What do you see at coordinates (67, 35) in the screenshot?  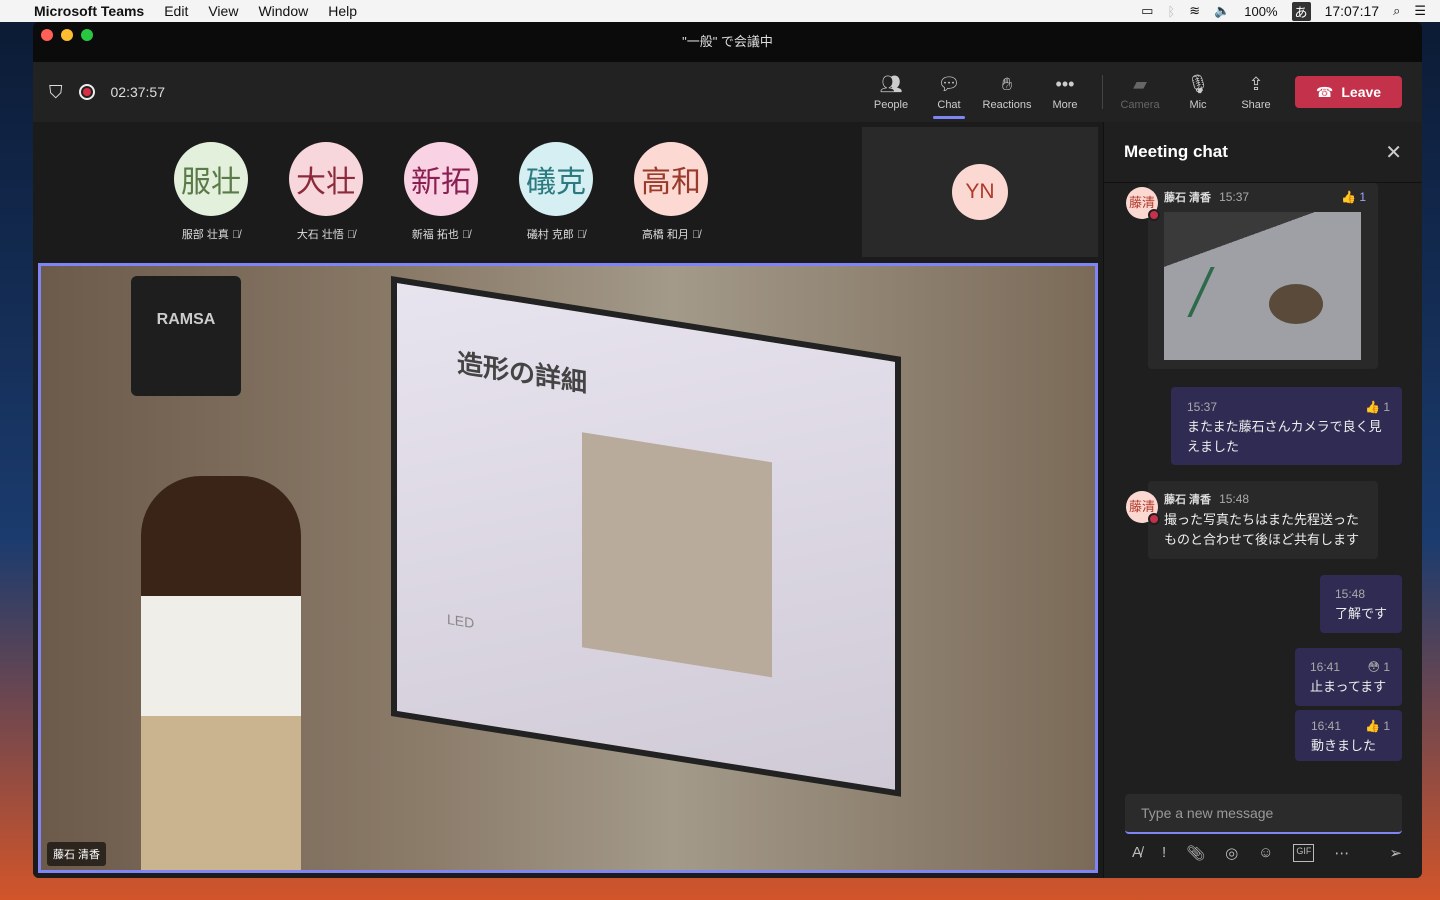 I see `minimize-window-button` at bounding box center [67, 35].